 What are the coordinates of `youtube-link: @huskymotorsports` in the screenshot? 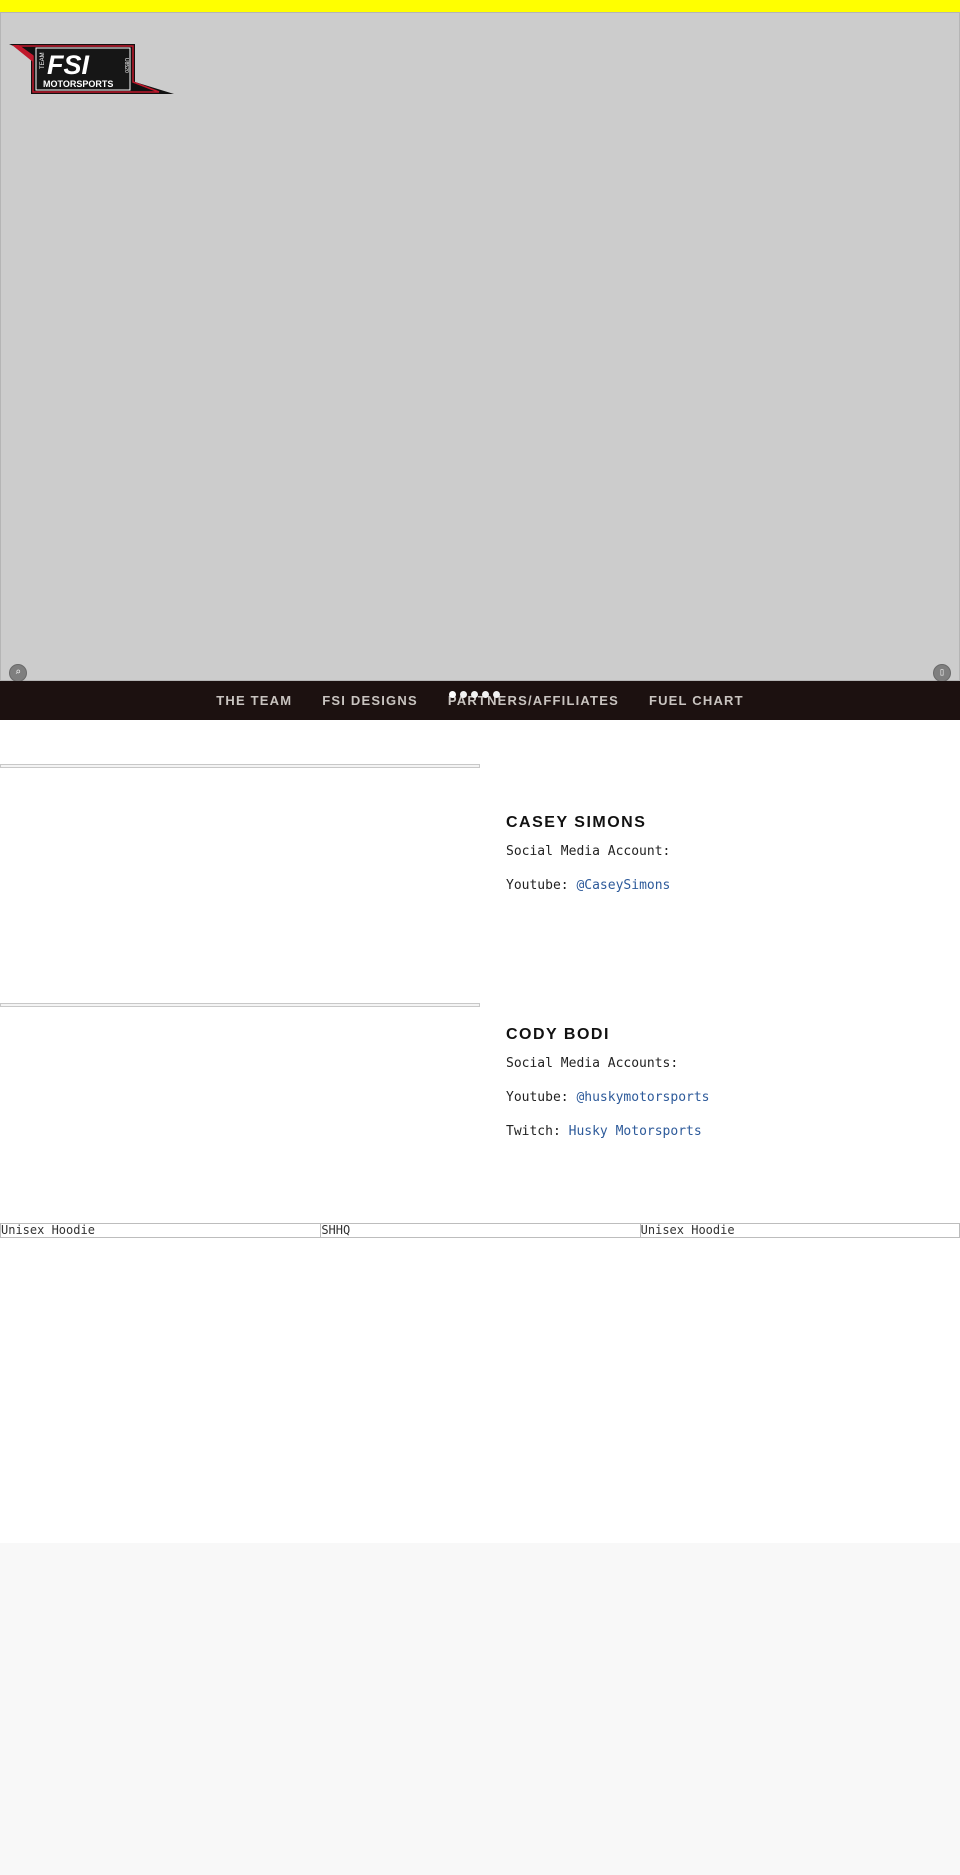 It's located at (642, 1097).